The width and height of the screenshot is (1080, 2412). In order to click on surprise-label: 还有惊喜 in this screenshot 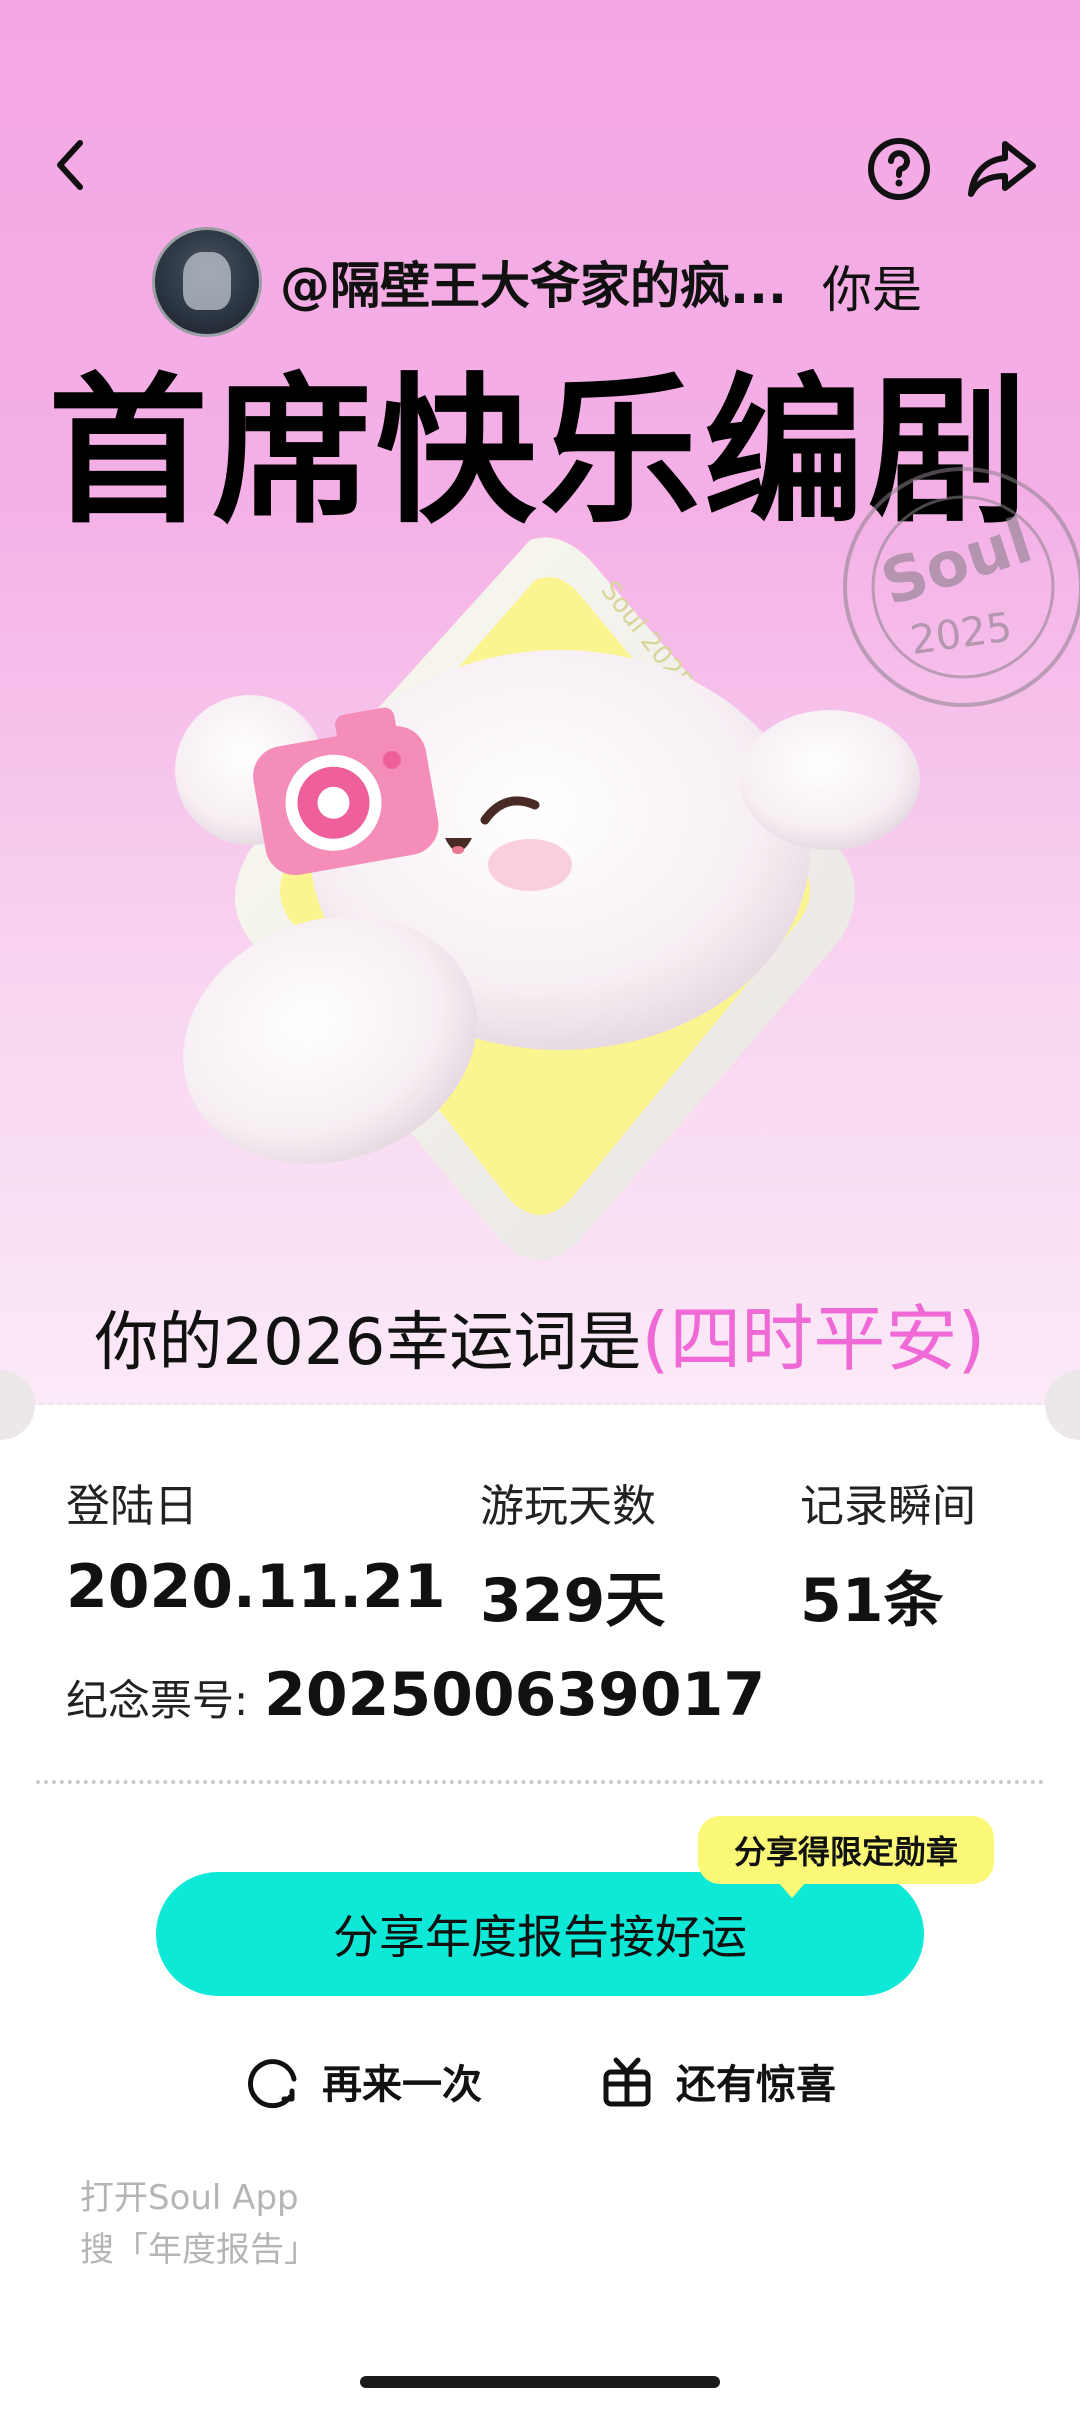, I will do `click(756, 2085)`.